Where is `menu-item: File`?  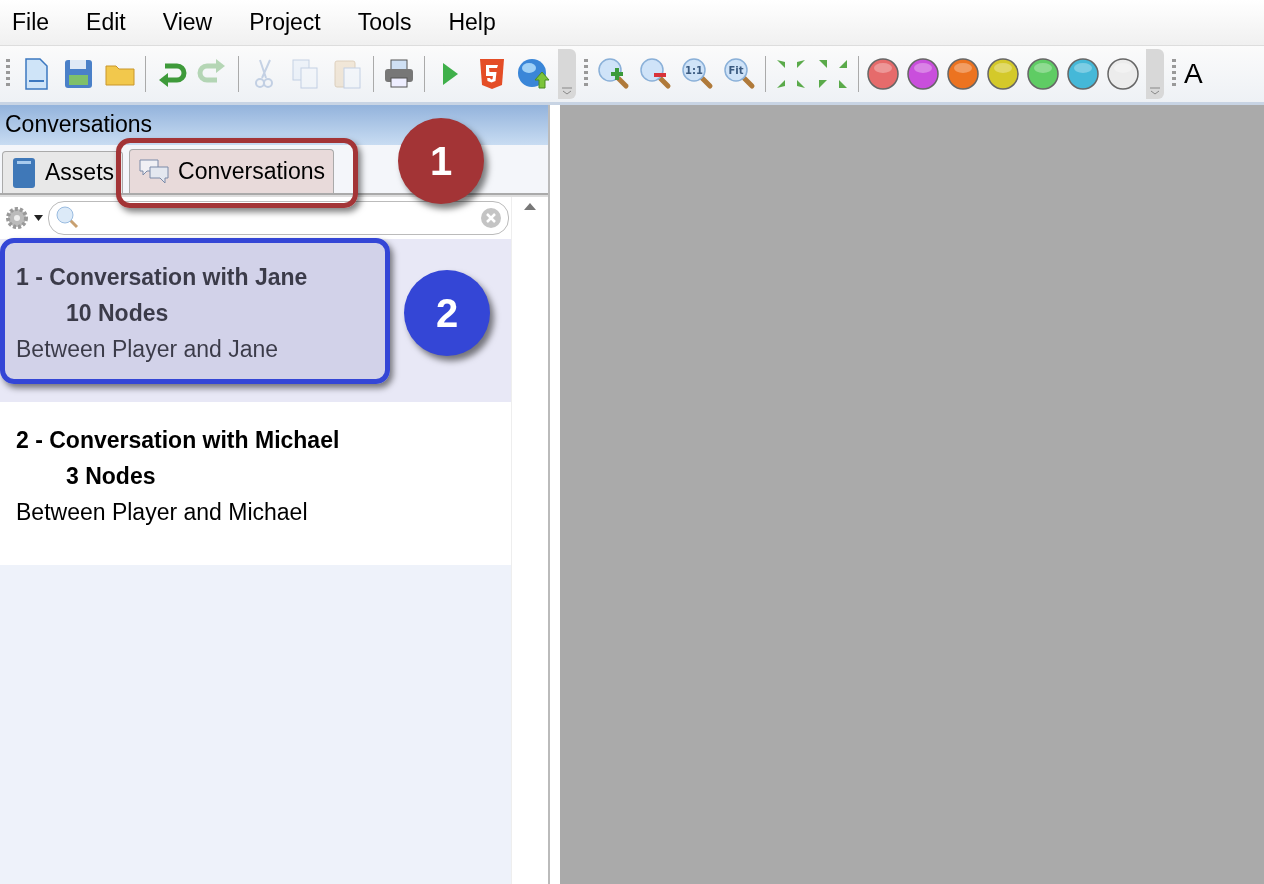 menu-item: File is located at coordinates (31, 22).